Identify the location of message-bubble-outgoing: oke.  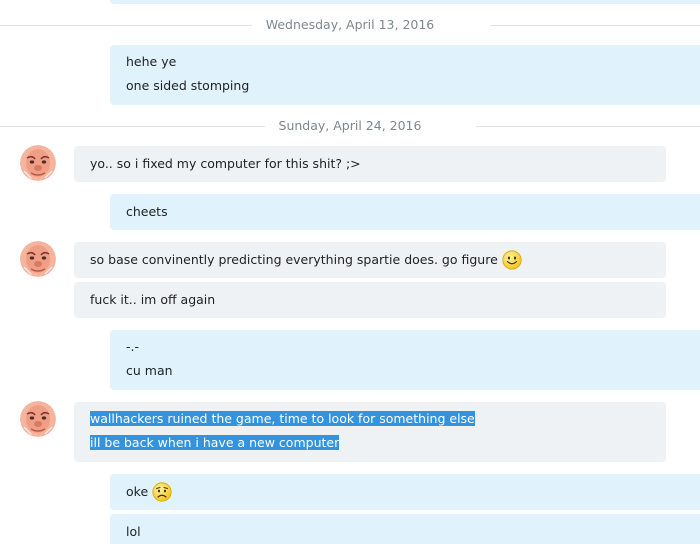
(405, 492).